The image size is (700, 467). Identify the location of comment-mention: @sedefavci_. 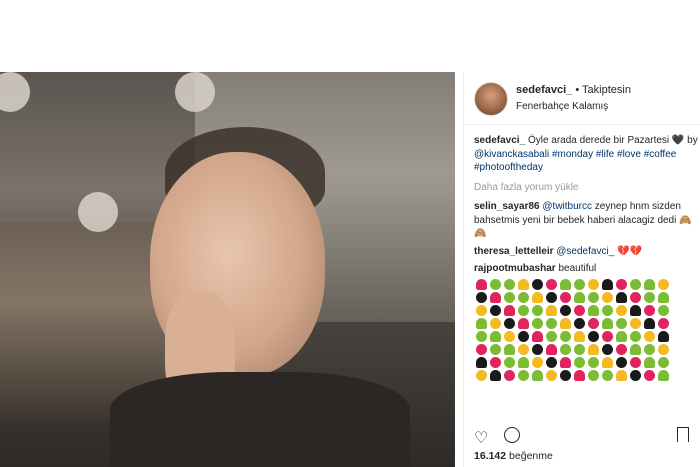
(585, 251).